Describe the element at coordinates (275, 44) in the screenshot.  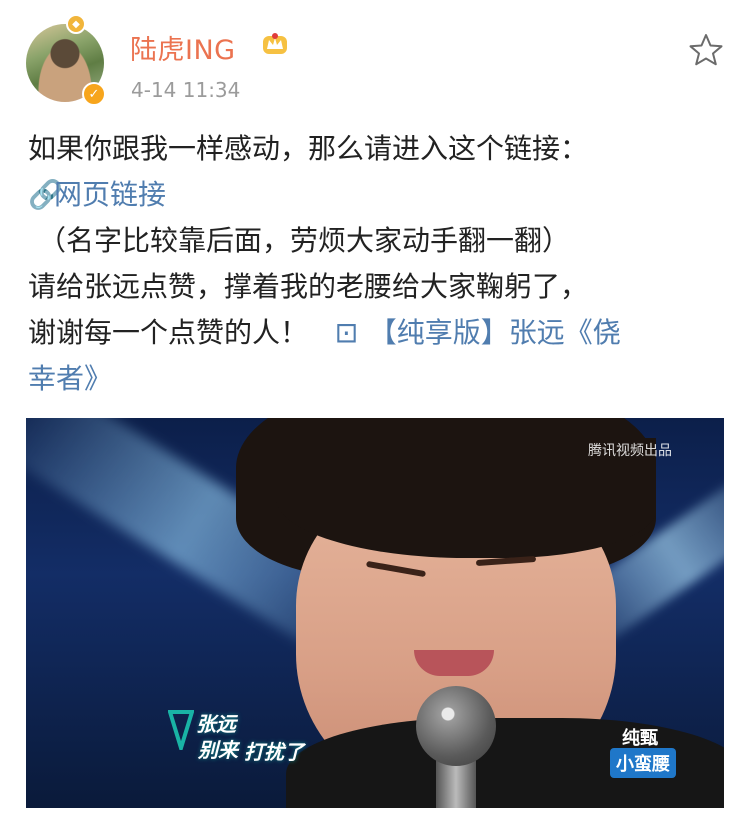
I see `crown-icon` at that location.